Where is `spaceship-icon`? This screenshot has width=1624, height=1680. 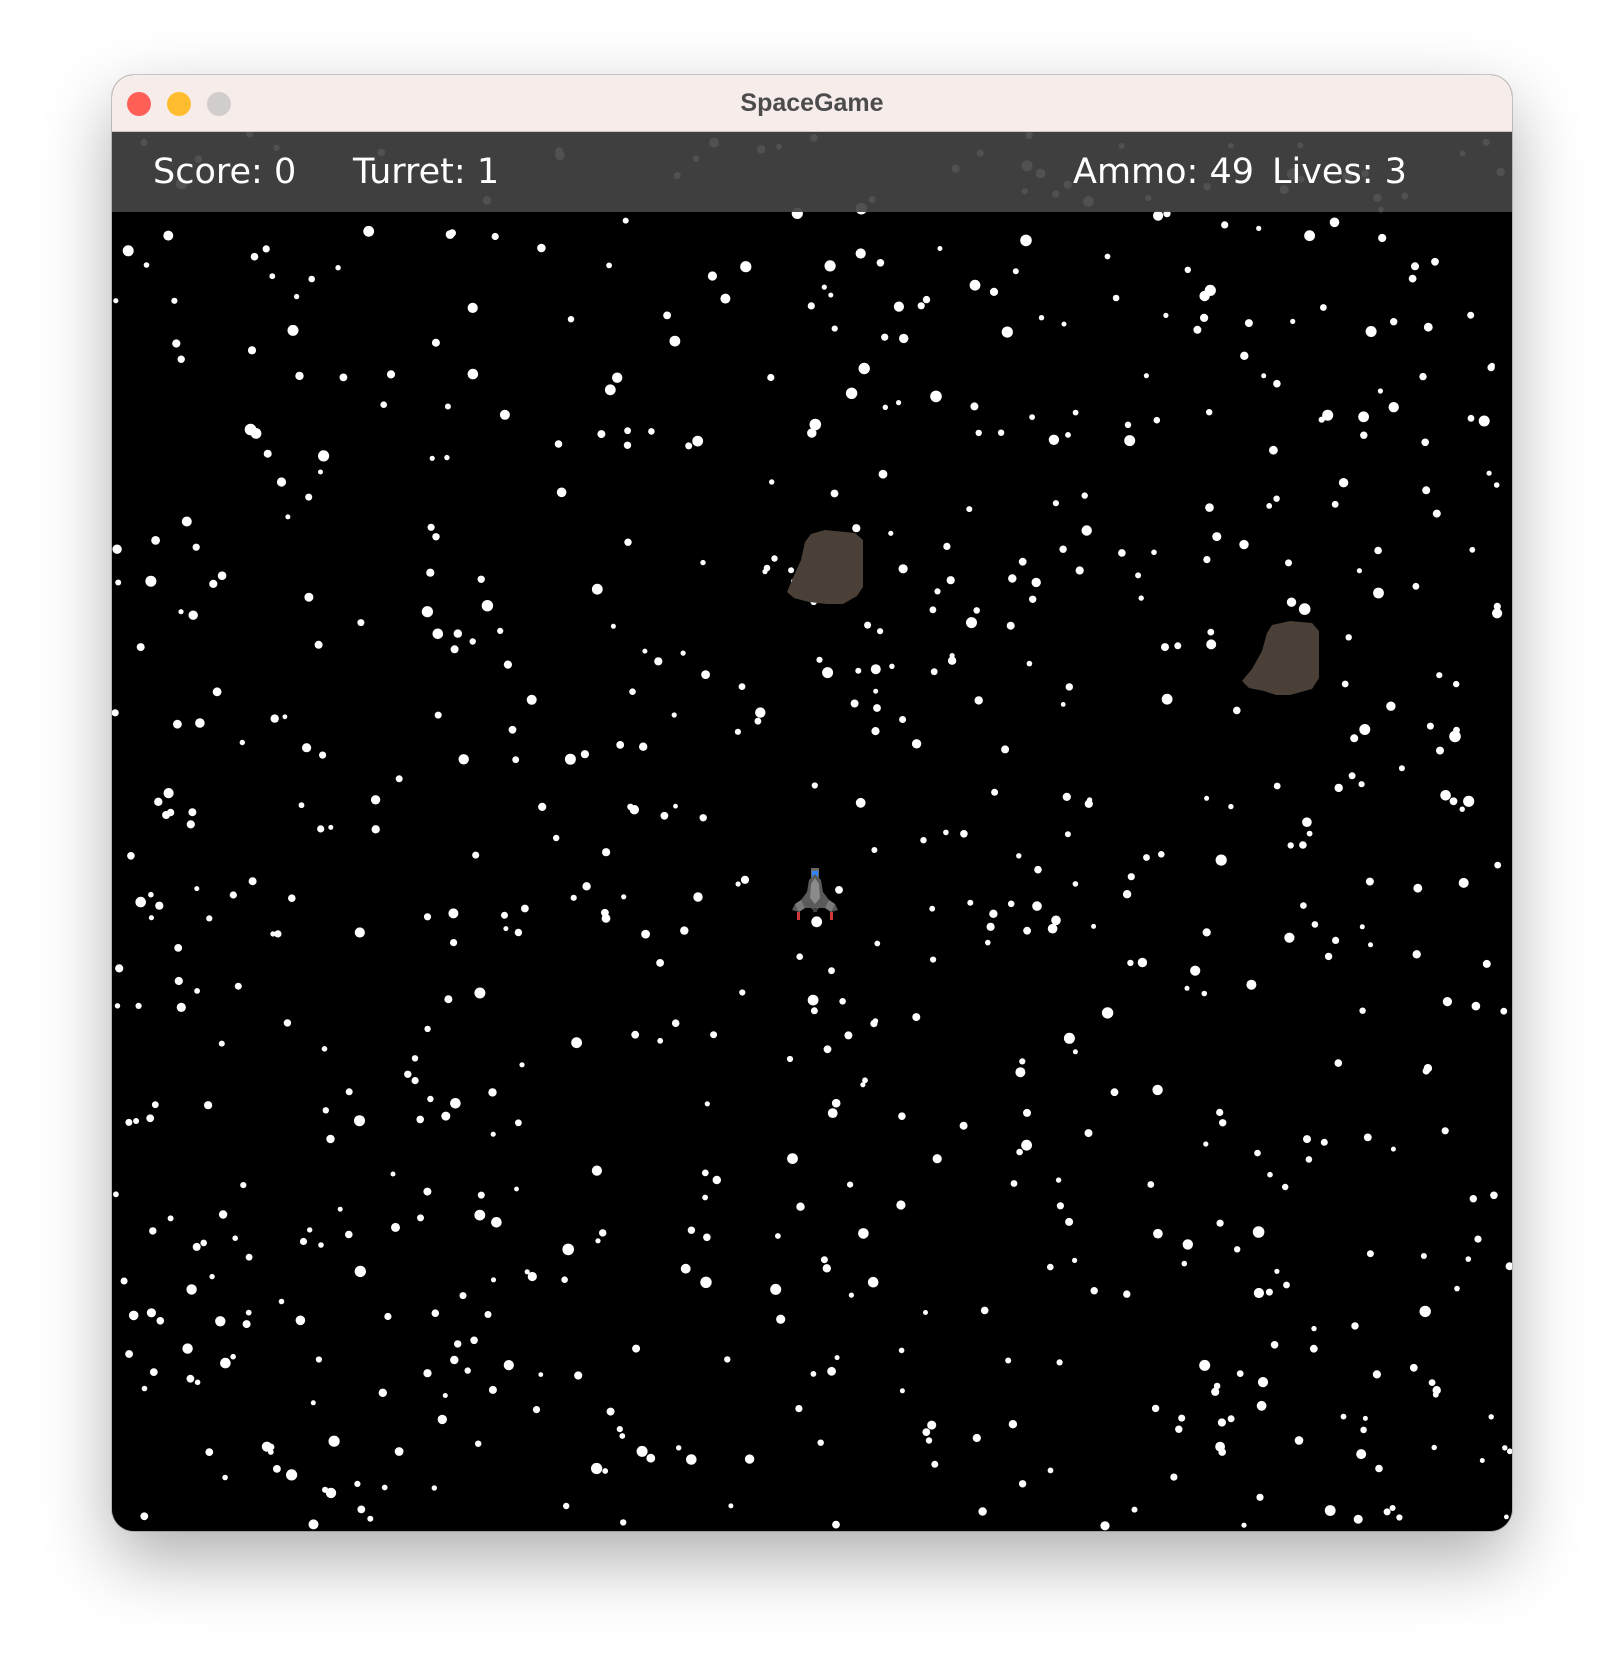
spaceship-icon is located at coordinates (815, 894).